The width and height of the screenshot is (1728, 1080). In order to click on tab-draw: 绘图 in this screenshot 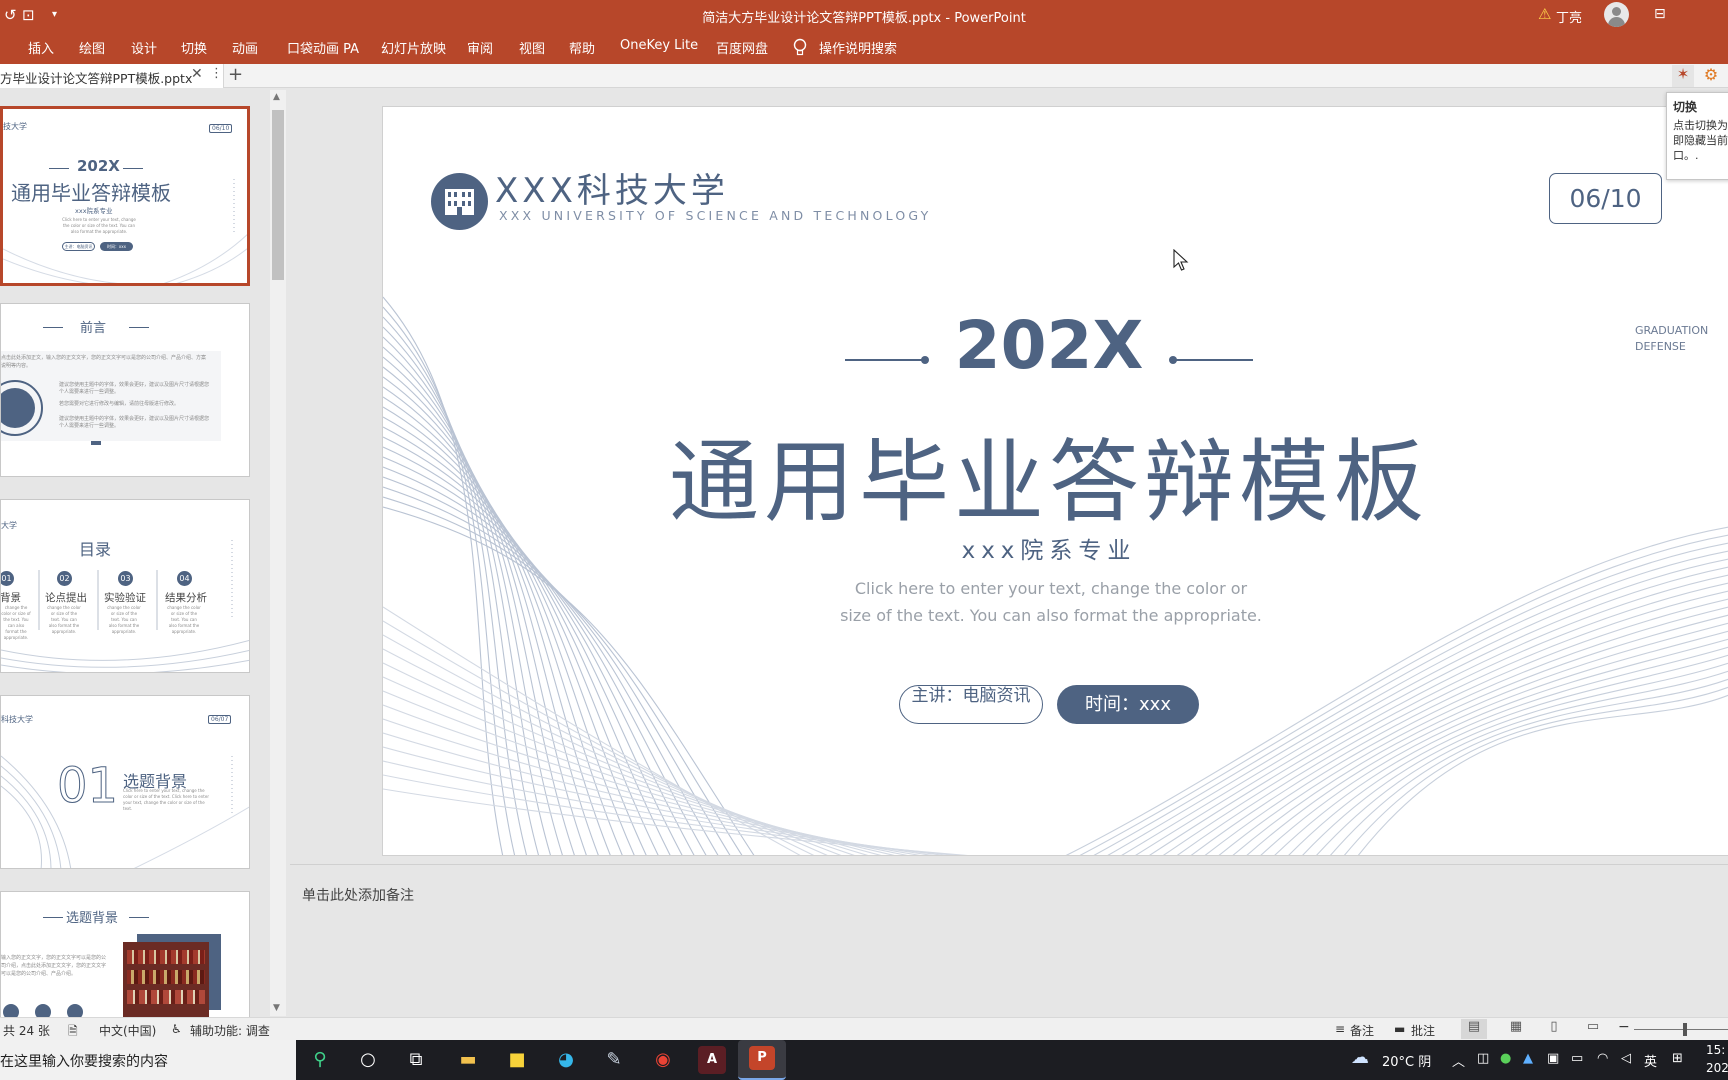, I will do `click(92, 47)`.